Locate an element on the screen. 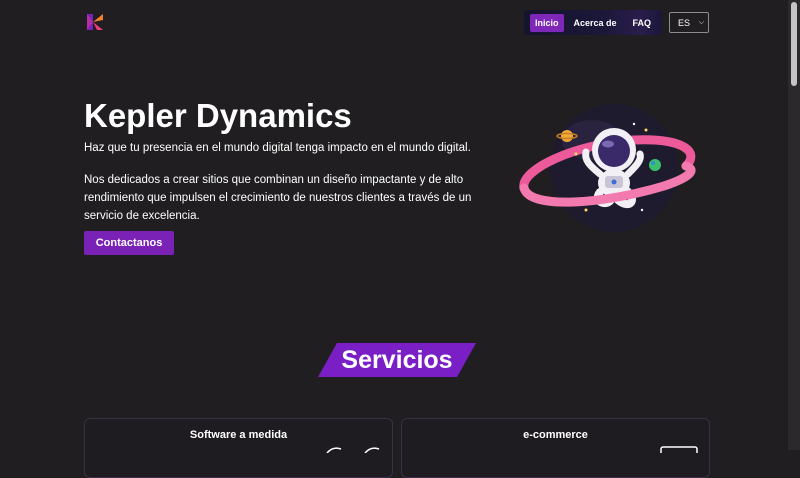  astronaut-planet-illustration is located at coordinates (607, 168).